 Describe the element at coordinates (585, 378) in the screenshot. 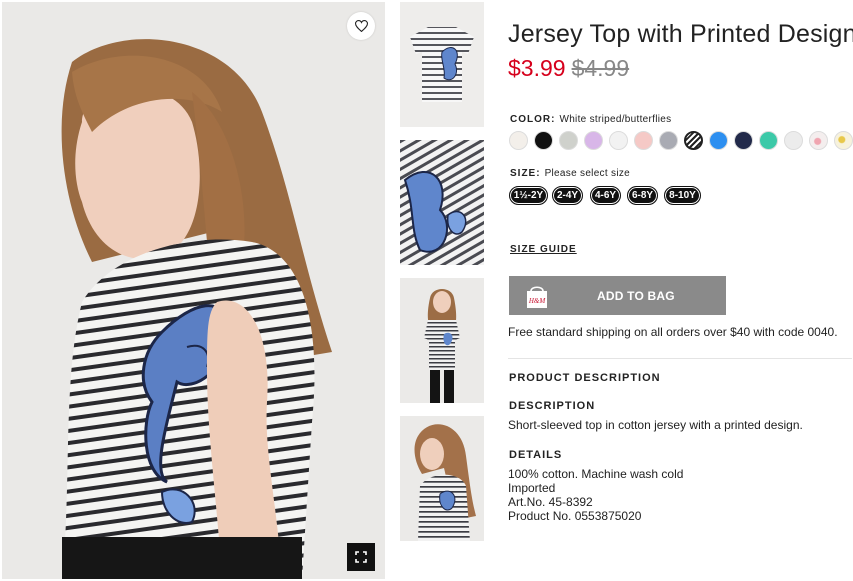

I see `product-description-heading: PRODUCT DESCRIPTION` at that location.